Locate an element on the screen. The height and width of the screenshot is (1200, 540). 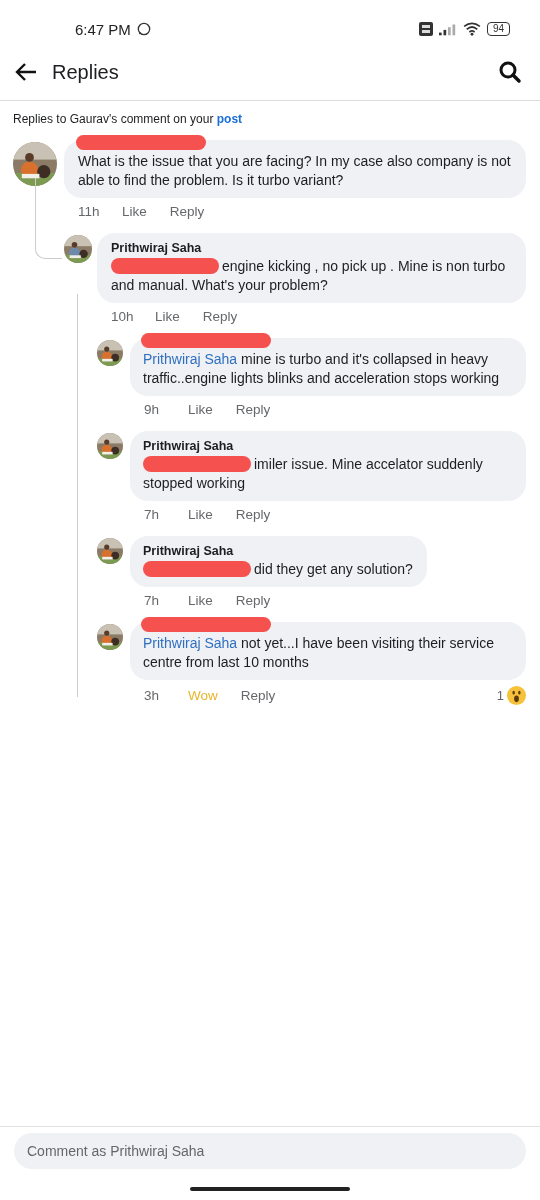
comment-input-field: Comment as Prithwiraj Saha is located at coordinates (270, 1151).